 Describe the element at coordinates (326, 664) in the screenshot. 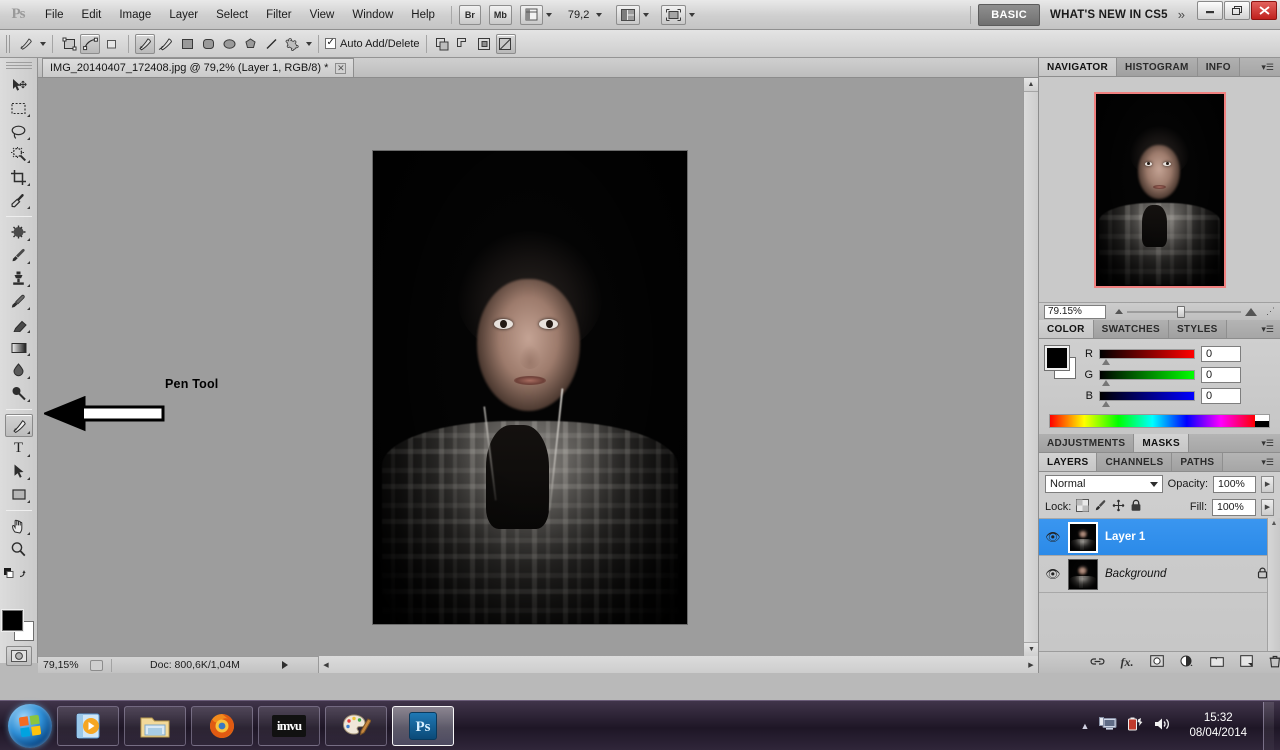

I see `scroll-left-arrow-icon: ◀` at that location.